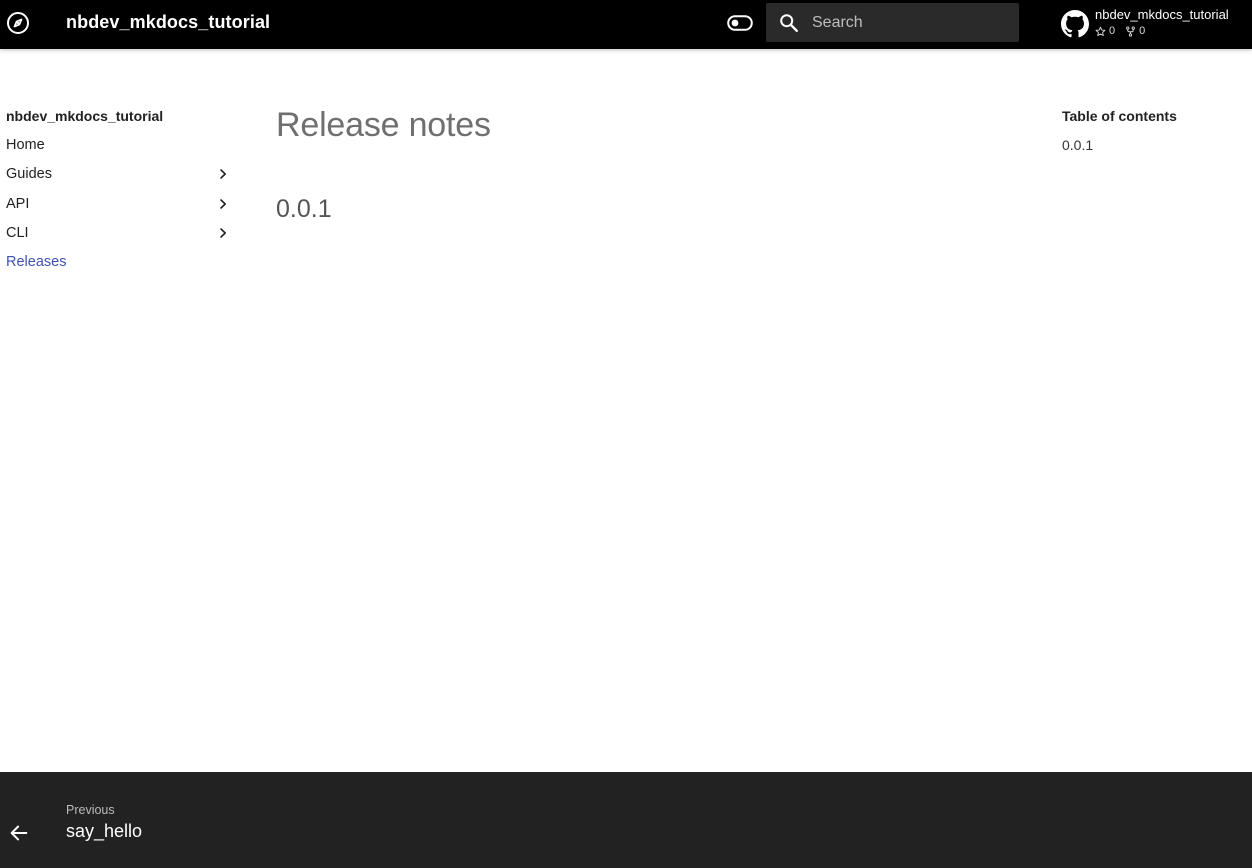  I want to click on nav-item-releases: Releases, so click(121, 266).